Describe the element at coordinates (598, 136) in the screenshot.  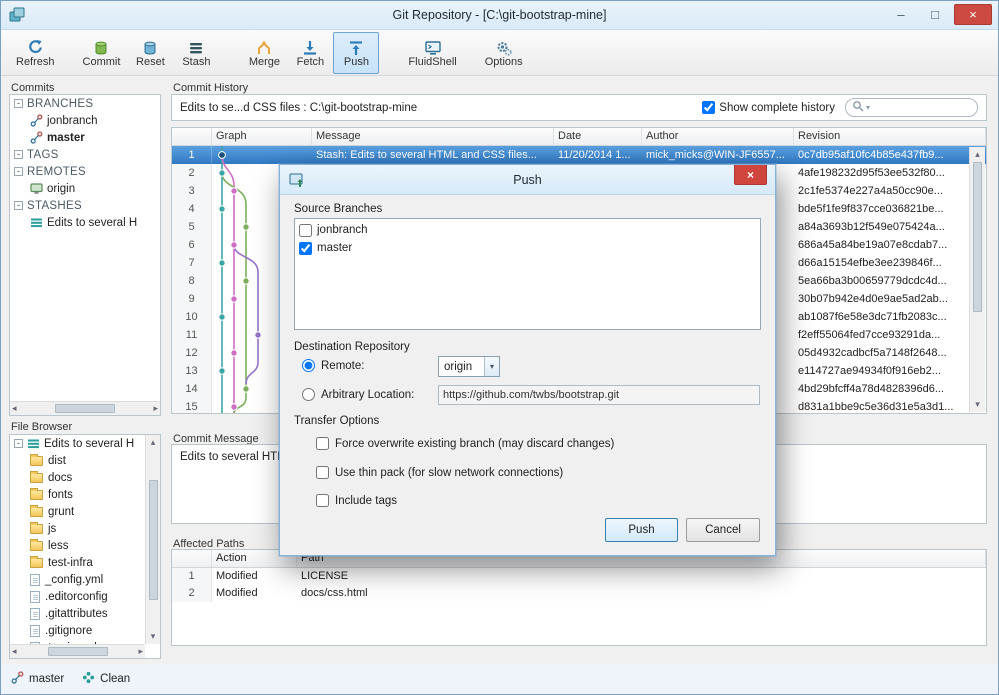
I see `column-header-date: Date` at that location.